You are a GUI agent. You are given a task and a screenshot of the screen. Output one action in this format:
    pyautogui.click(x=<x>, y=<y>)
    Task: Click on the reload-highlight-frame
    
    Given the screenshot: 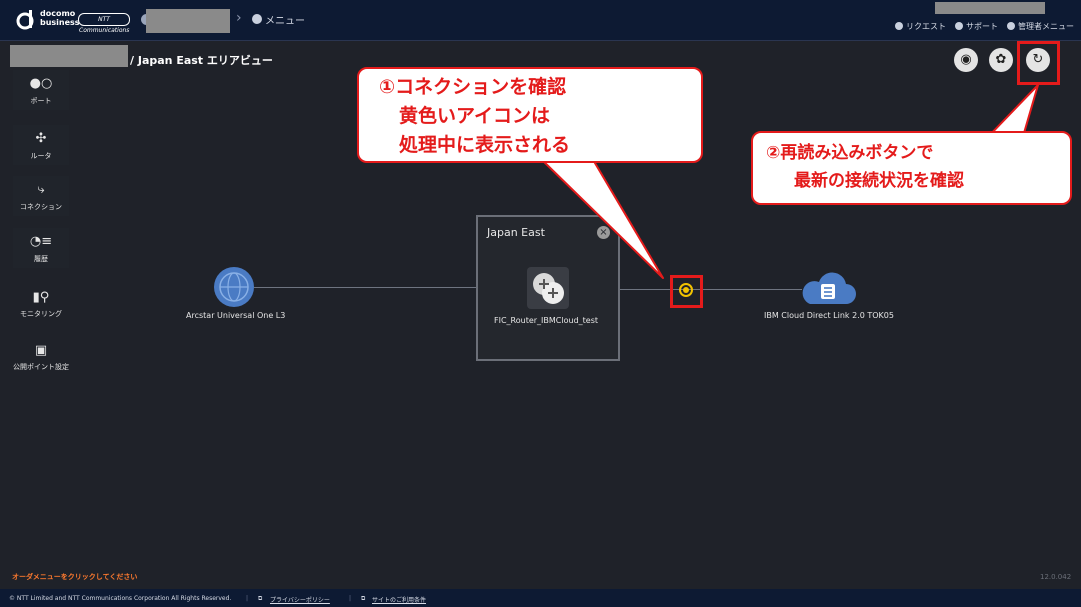 What is the action you would take?
    pyautogui.click(x=1038, y=63)
    